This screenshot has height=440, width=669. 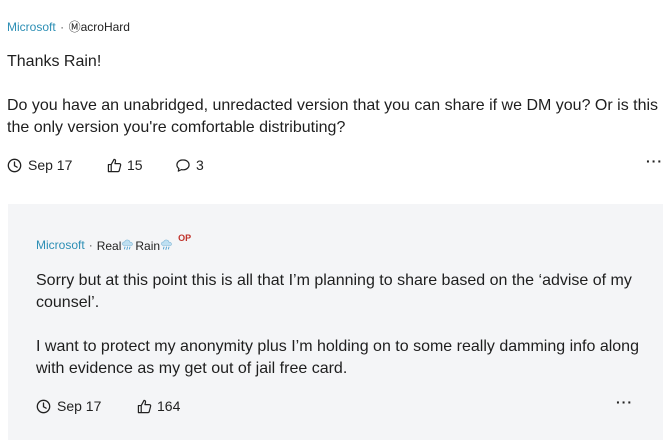 What do you see at coordinates (79, 406) in the screenshot?
I see `reply-date-label: Sep 17` at bounding box center [79, 406].